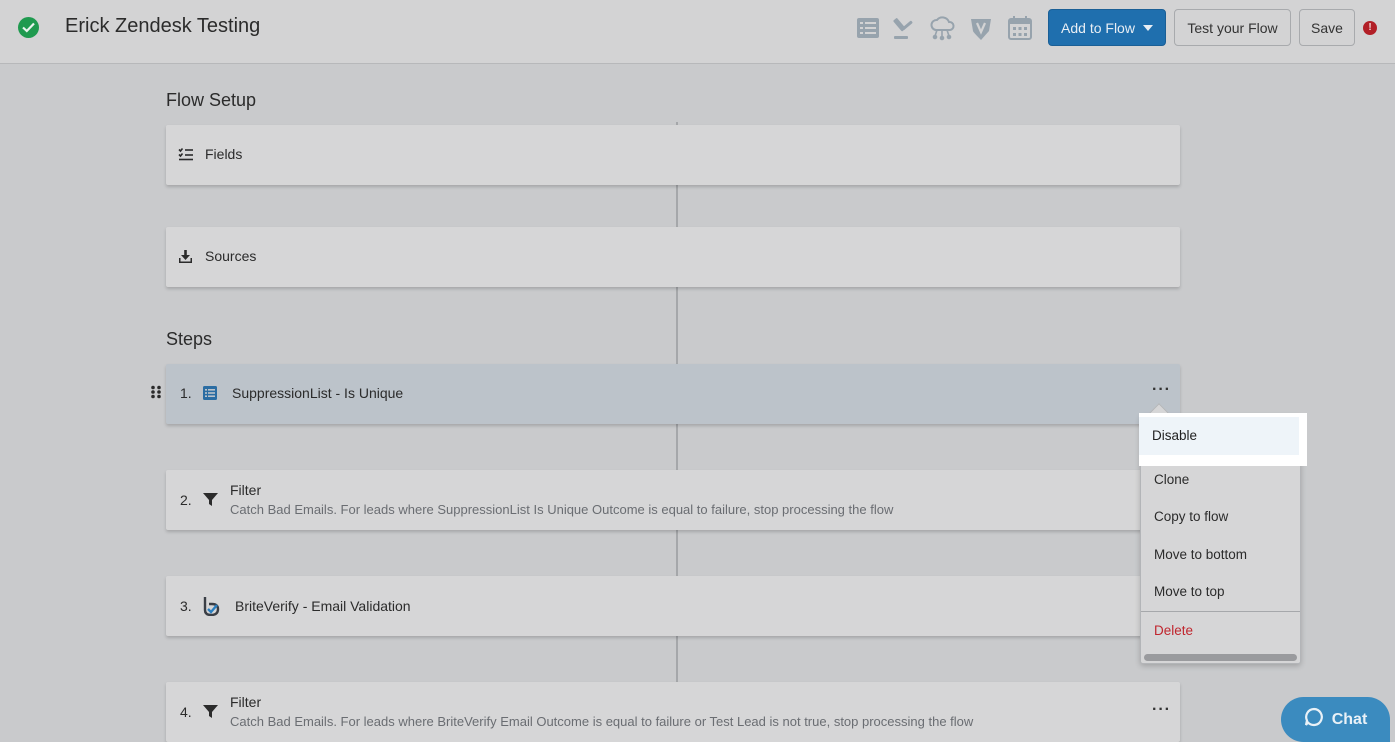 This screenshot has height=742, width=1395. Describe the element at coordinates (186, 712) in the screenshot. I see `step-number: 4.` at that location.